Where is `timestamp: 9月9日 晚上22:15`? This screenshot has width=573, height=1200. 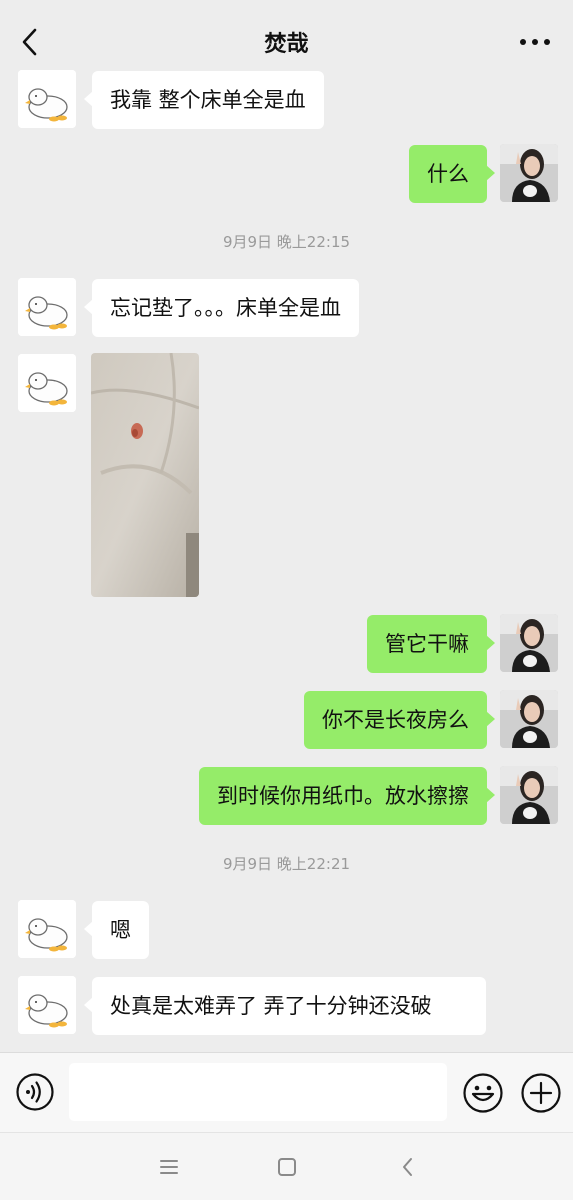
timestamp: 9月9日 晚上22:15 is located at coordinates (286, 242).